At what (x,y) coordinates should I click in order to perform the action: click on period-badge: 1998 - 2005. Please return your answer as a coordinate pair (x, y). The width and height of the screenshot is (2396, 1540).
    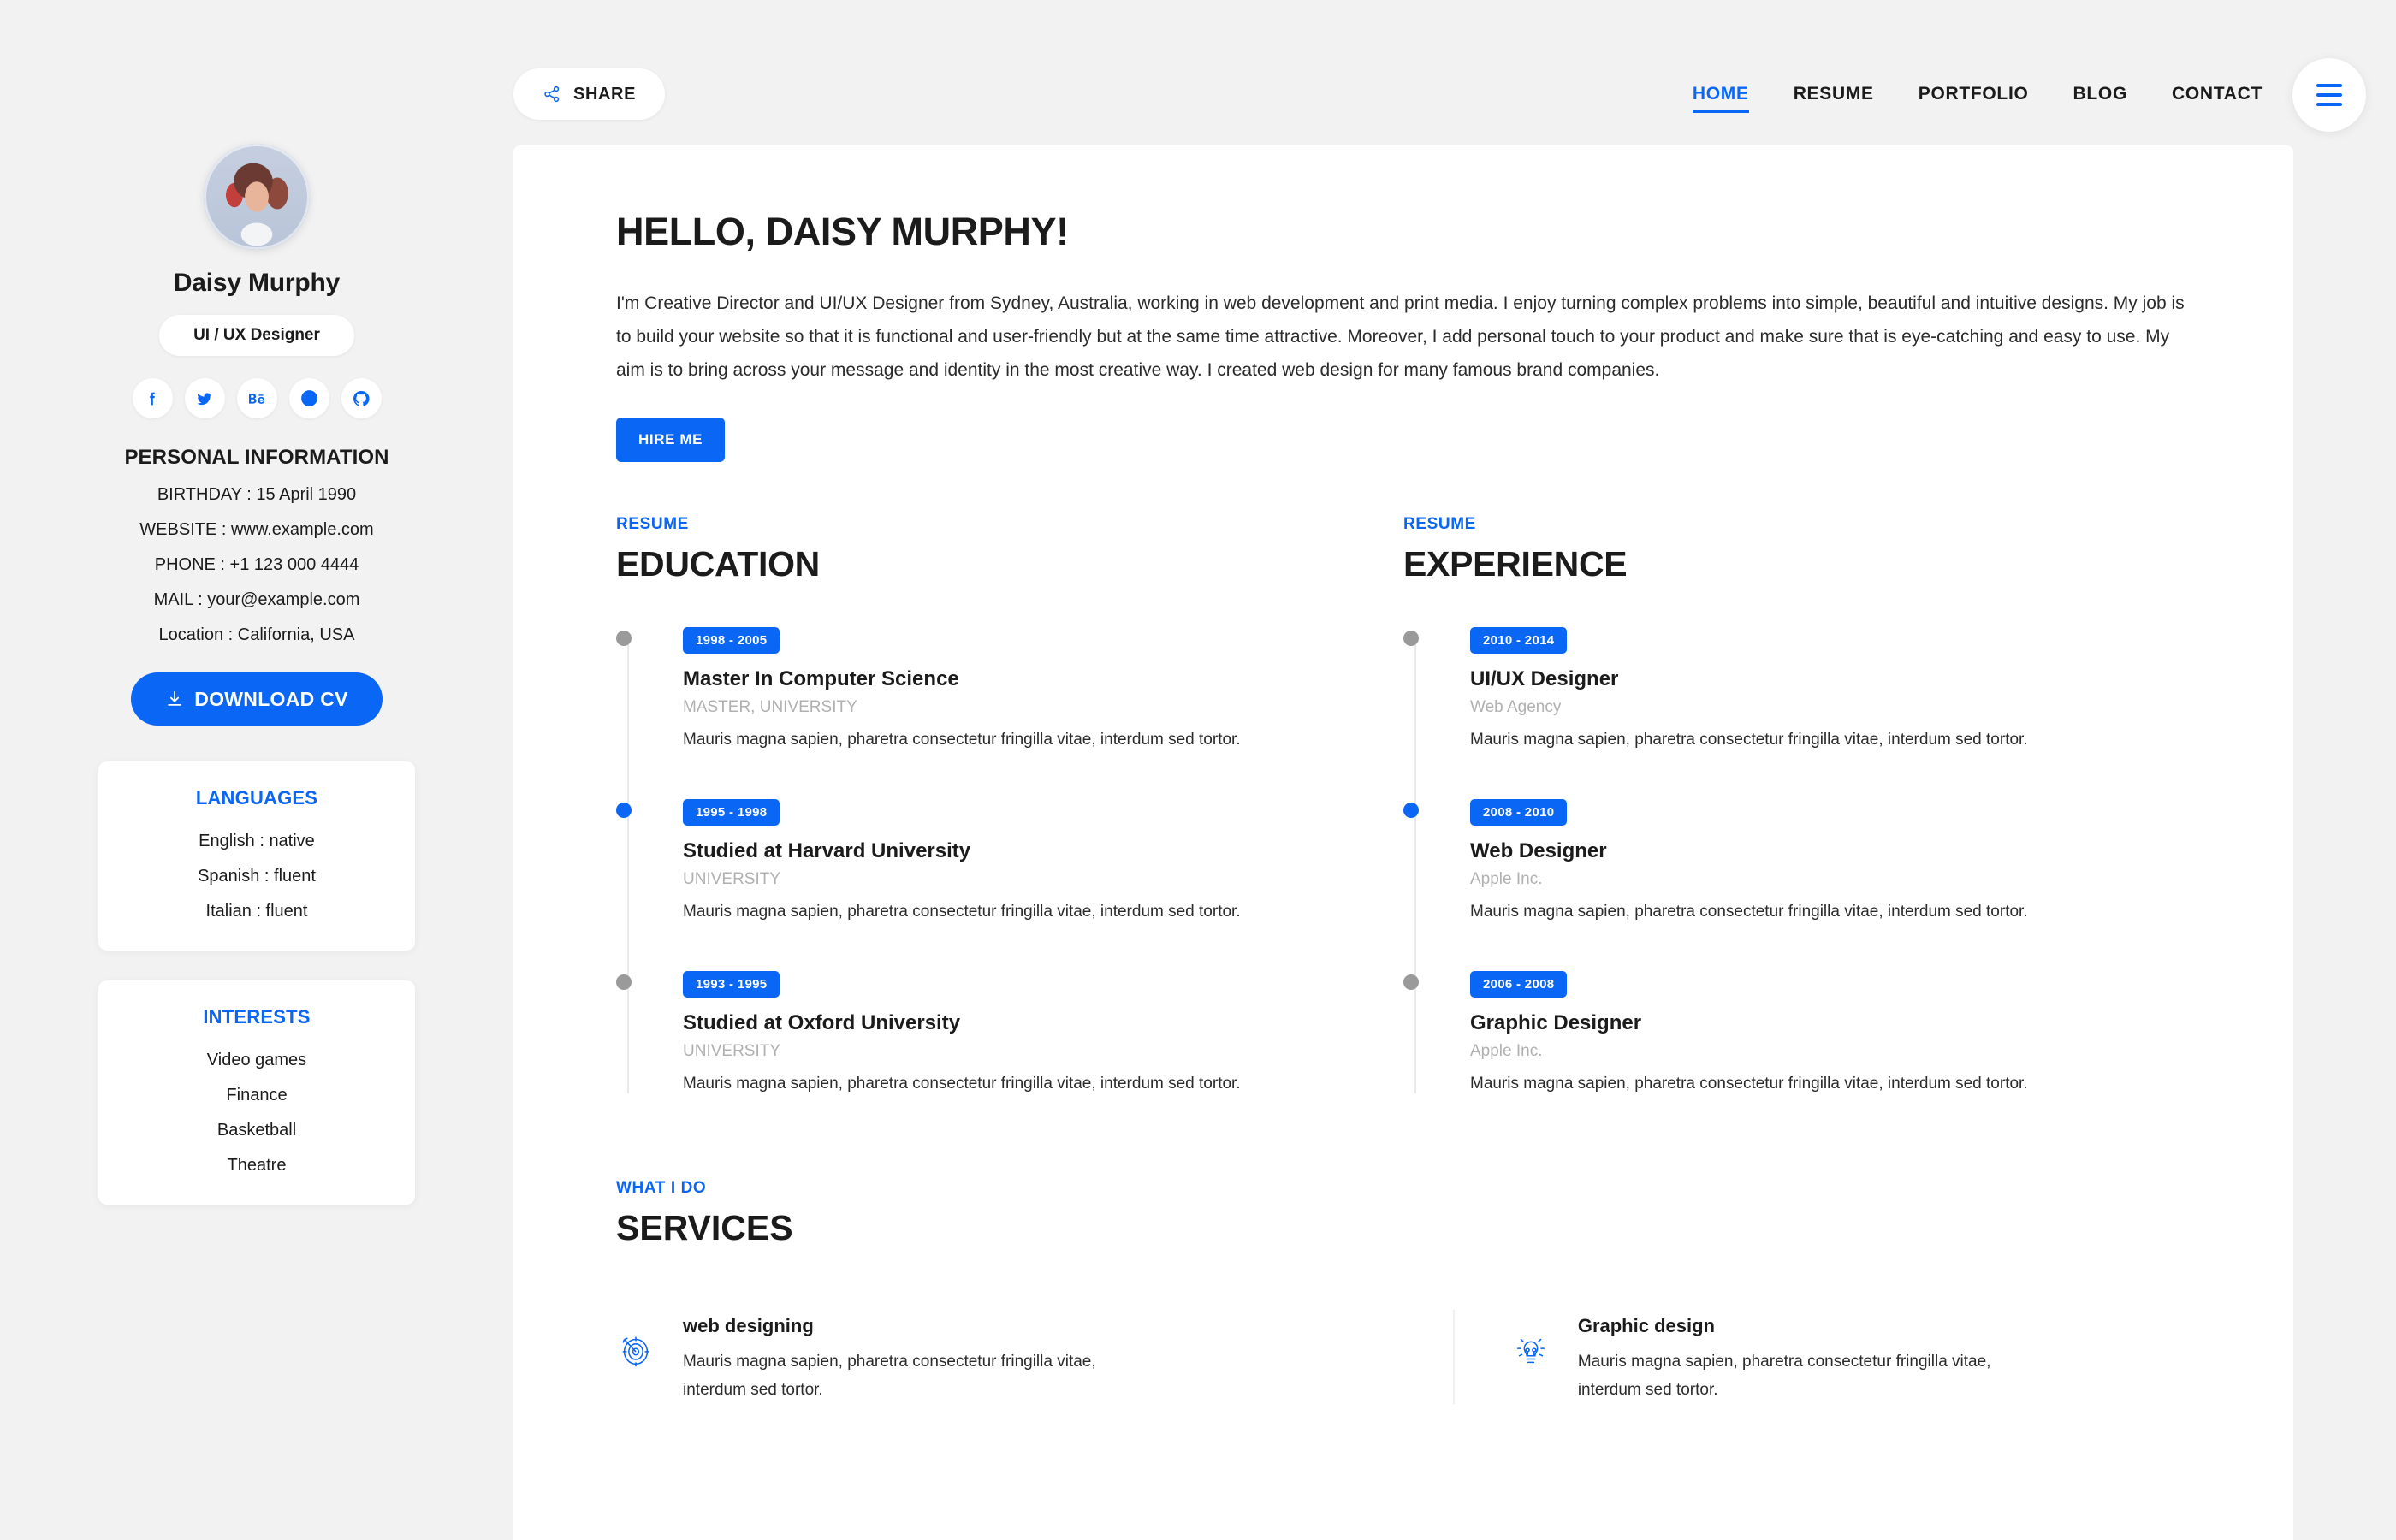
    Looking at the image, I should click on (731, 640).